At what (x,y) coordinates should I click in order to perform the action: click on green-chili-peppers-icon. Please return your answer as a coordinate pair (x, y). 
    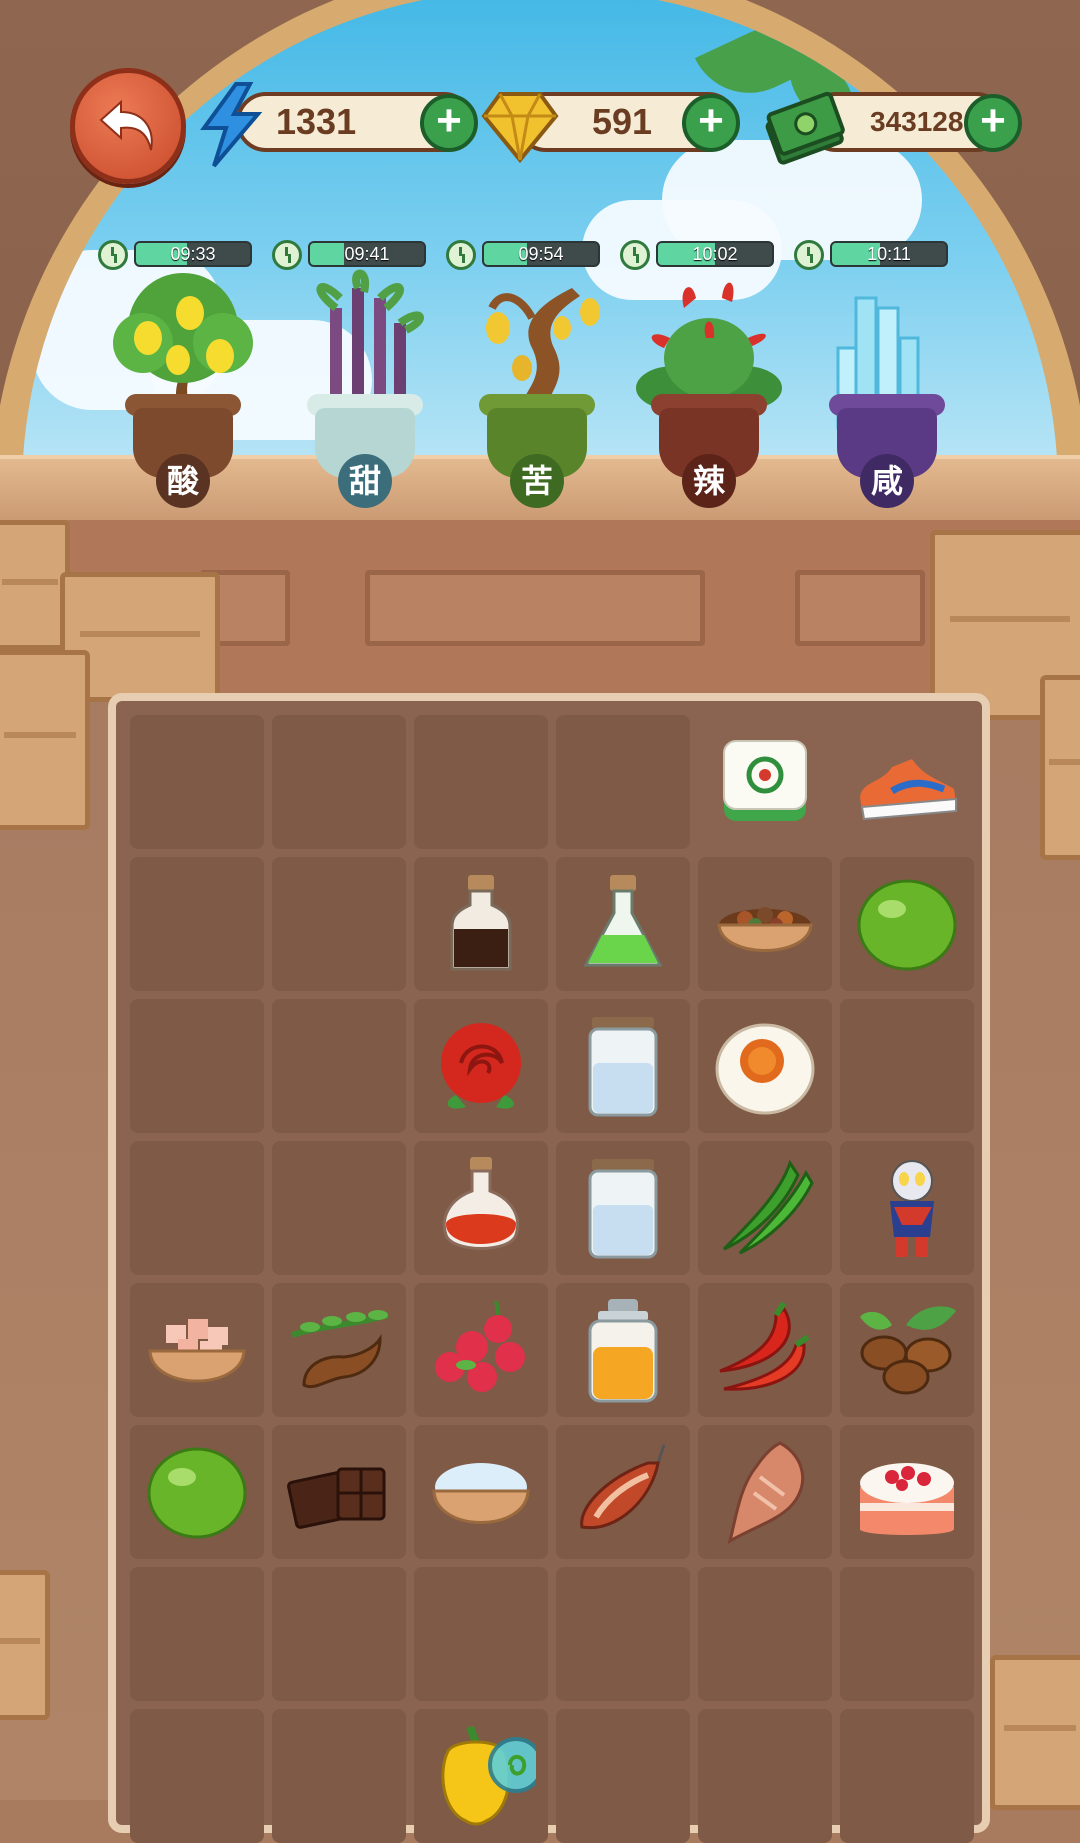
    Looking at the image, I should click on (768, 1207).